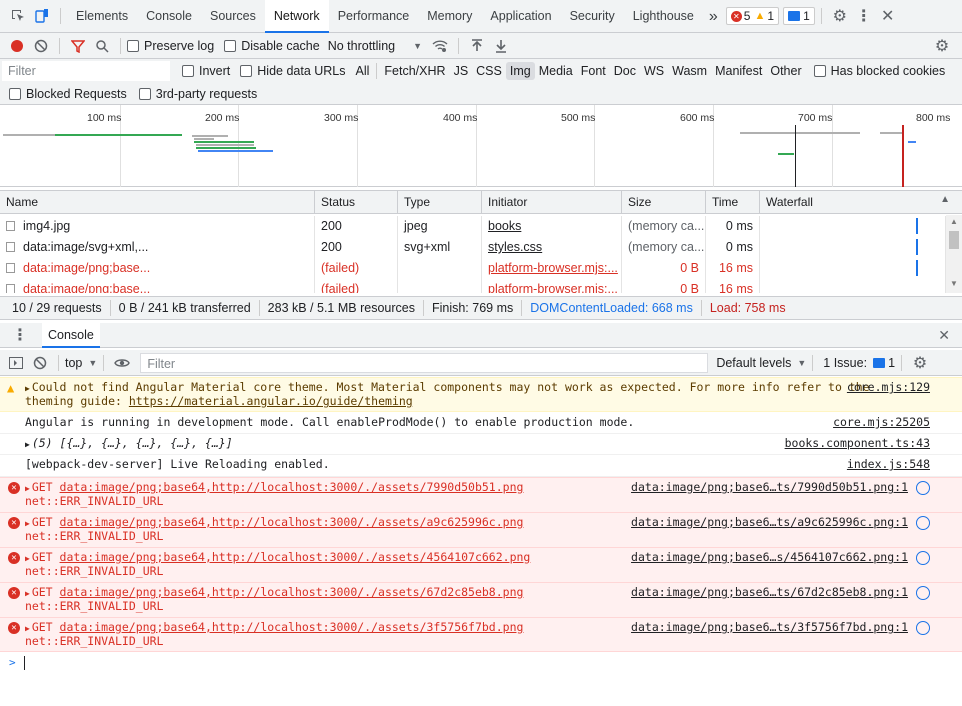  Describe the element at coordinates (954, 283) in the screenshot. I see `scroll-down-icon: ▼` at that location.